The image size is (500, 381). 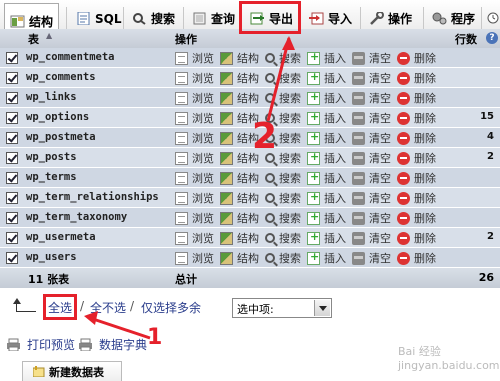 I want to click on table-name-link: wp_options, so click(x=57, y=117).